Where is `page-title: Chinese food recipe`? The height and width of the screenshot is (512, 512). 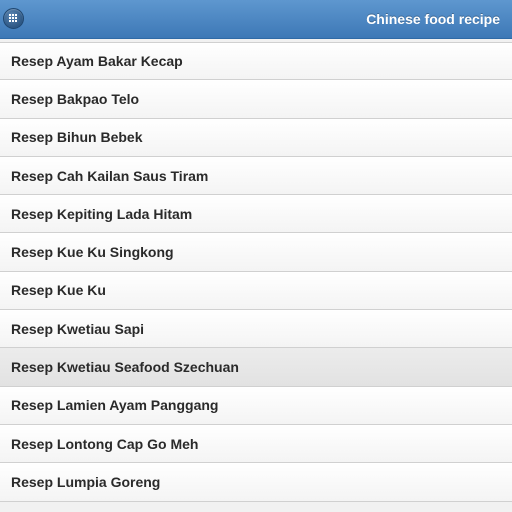 page-title: Chinese food recipe is located at coordinates (433, 19).